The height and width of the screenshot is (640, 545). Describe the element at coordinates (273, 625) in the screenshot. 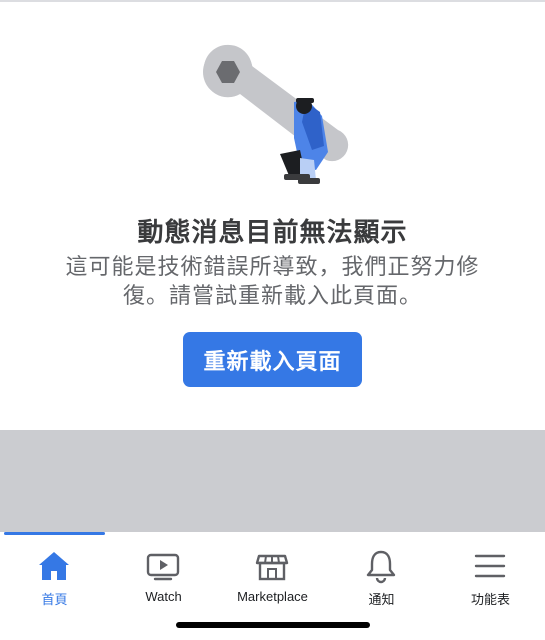

I see `home-indicator-bar` at that location.